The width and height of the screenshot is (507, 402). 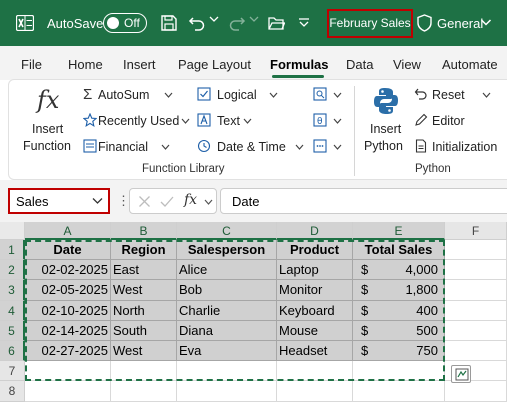 What do you see at coordinates (144, 310) in the screenshot?
I see `cell-b4: North` at bounding box center [144, 310].